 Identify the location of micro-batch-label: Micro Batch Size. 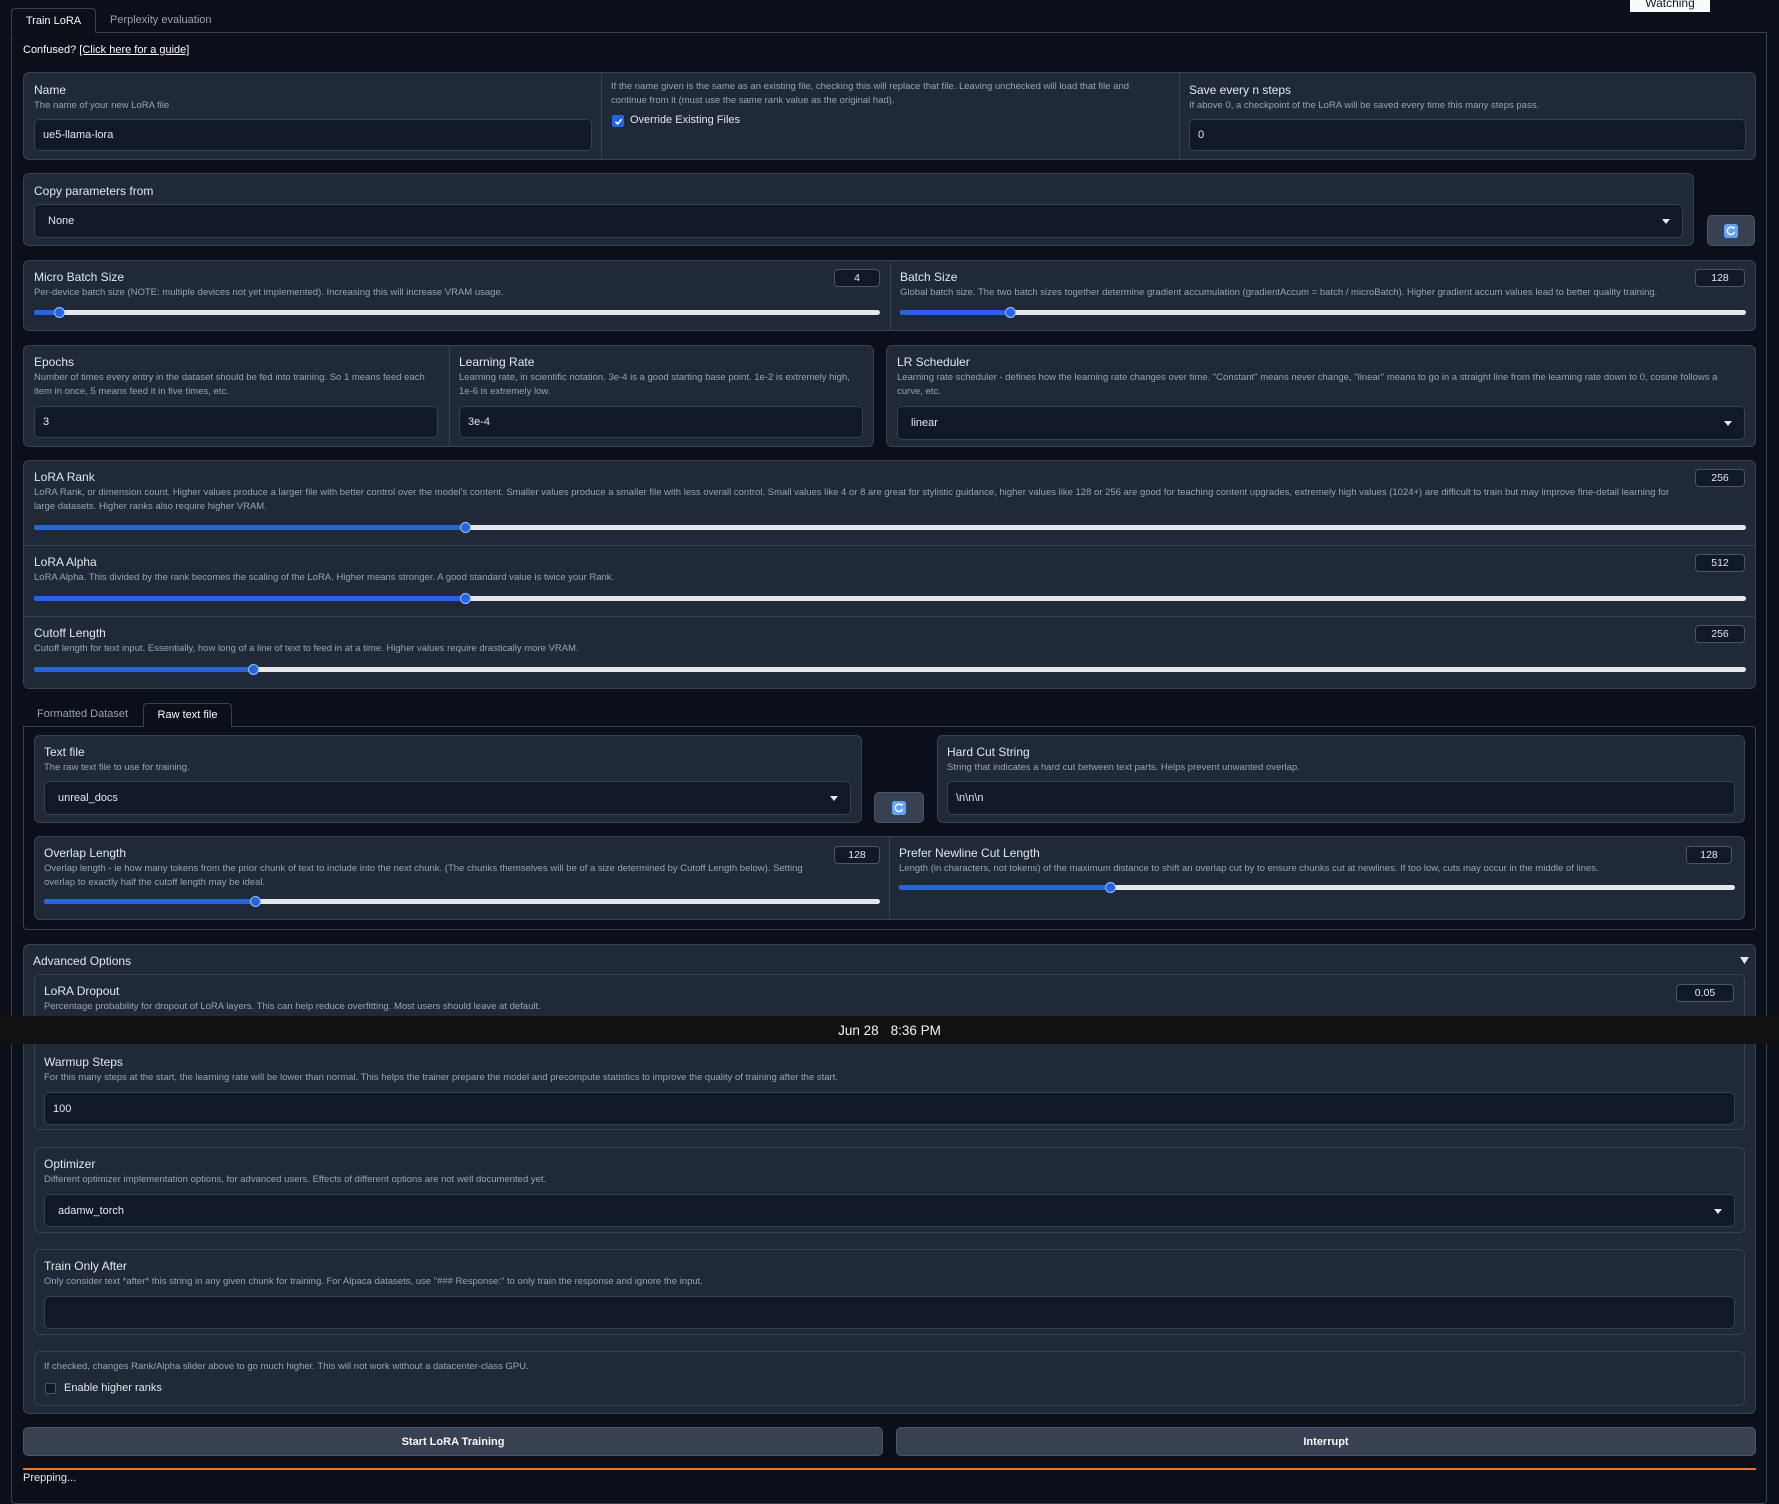
(79, 277).